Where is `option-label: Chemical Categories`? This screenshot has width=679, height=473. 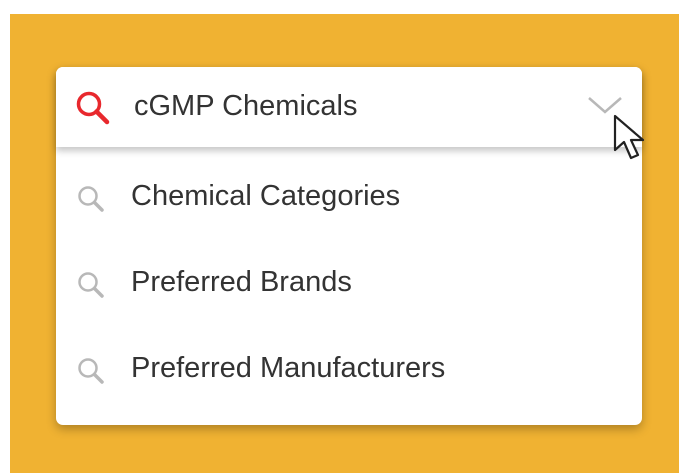
option-label: Chemical Categories is located at coordinates (266, 196).